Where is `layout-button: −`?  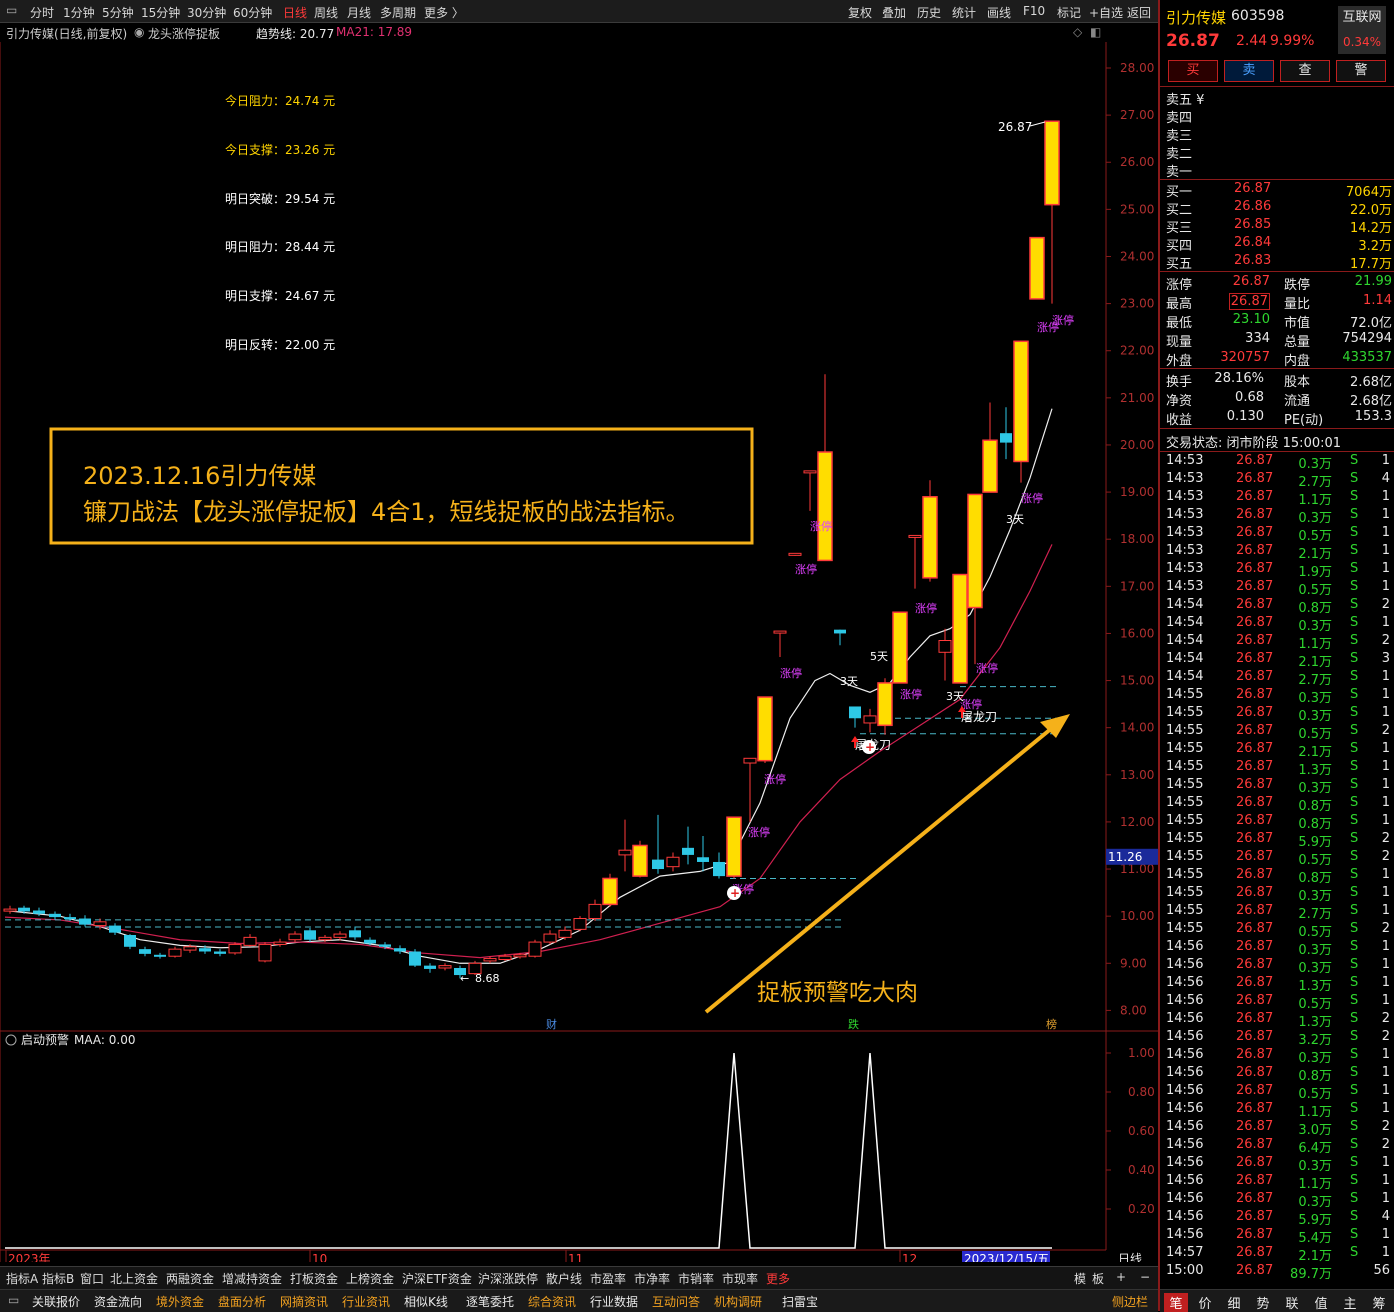
layout-button: − is located at coordinates (1145, 1277).